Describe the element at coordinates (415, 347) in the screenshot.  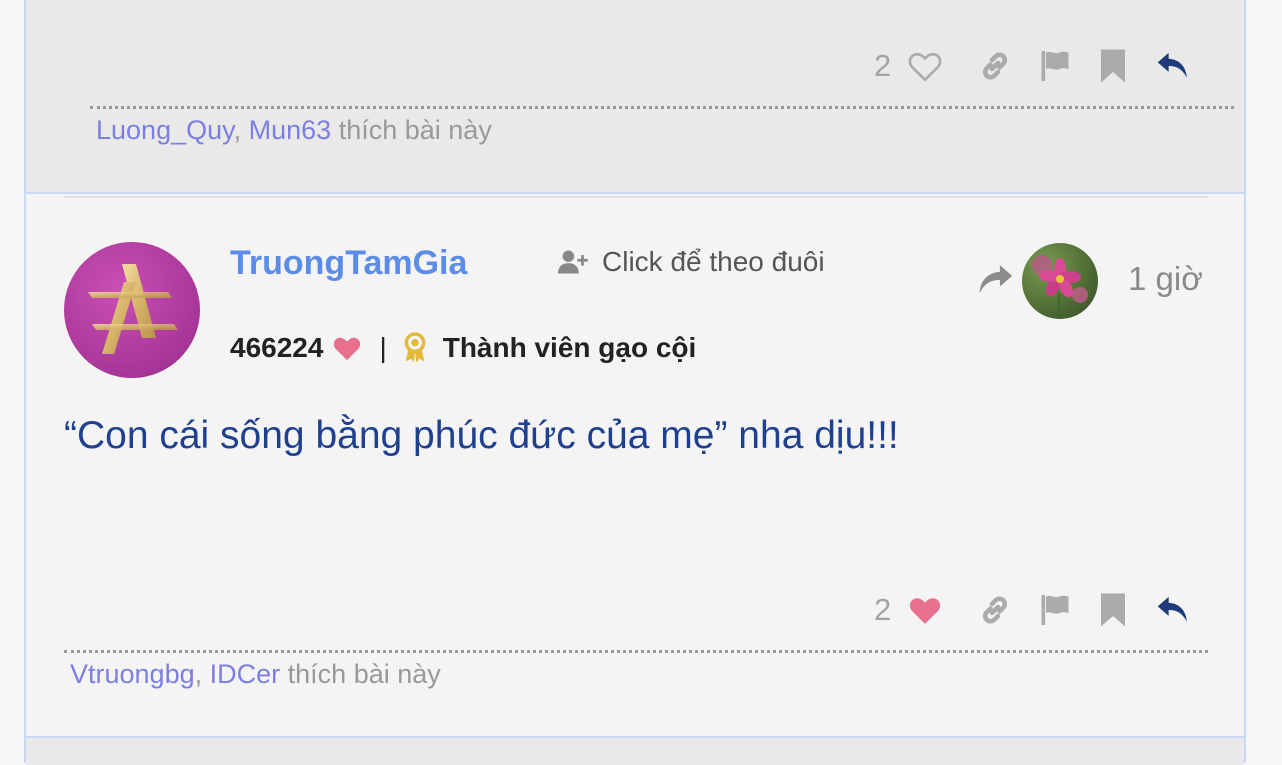
I see `medal-icon` at that location.